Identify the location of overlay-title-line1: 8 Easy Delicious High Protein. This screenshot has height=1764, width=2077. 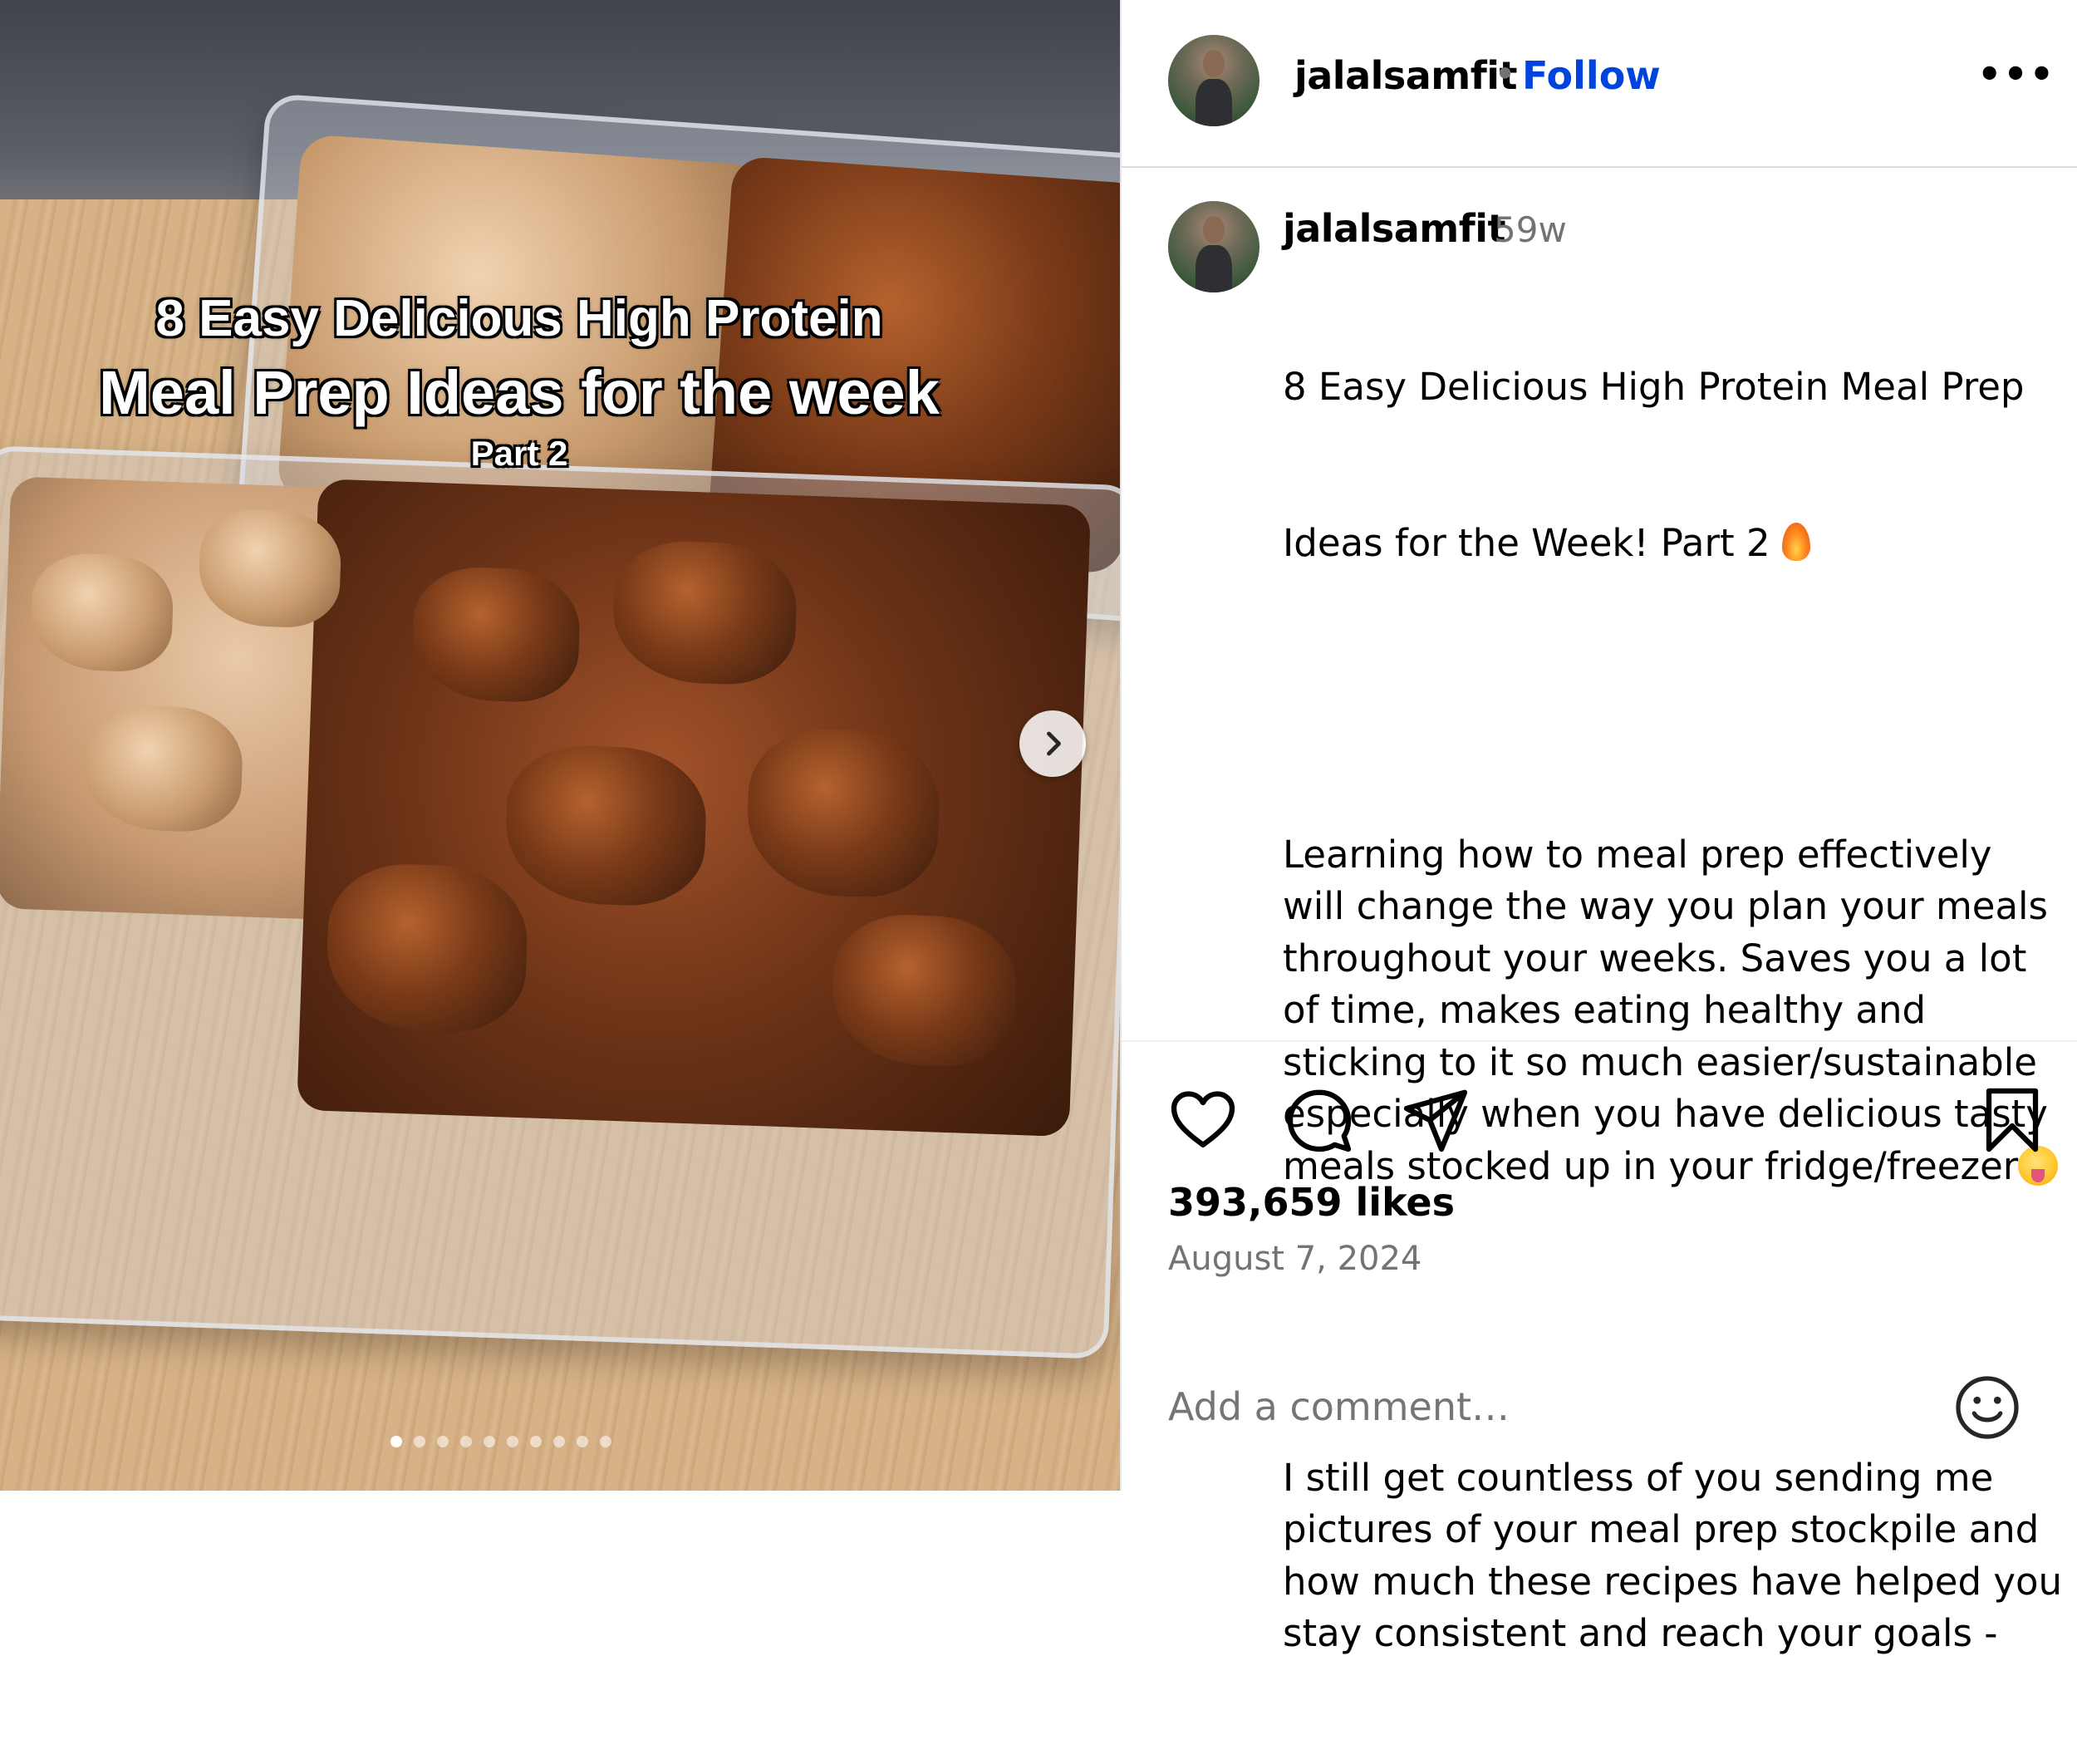
(519, 318).